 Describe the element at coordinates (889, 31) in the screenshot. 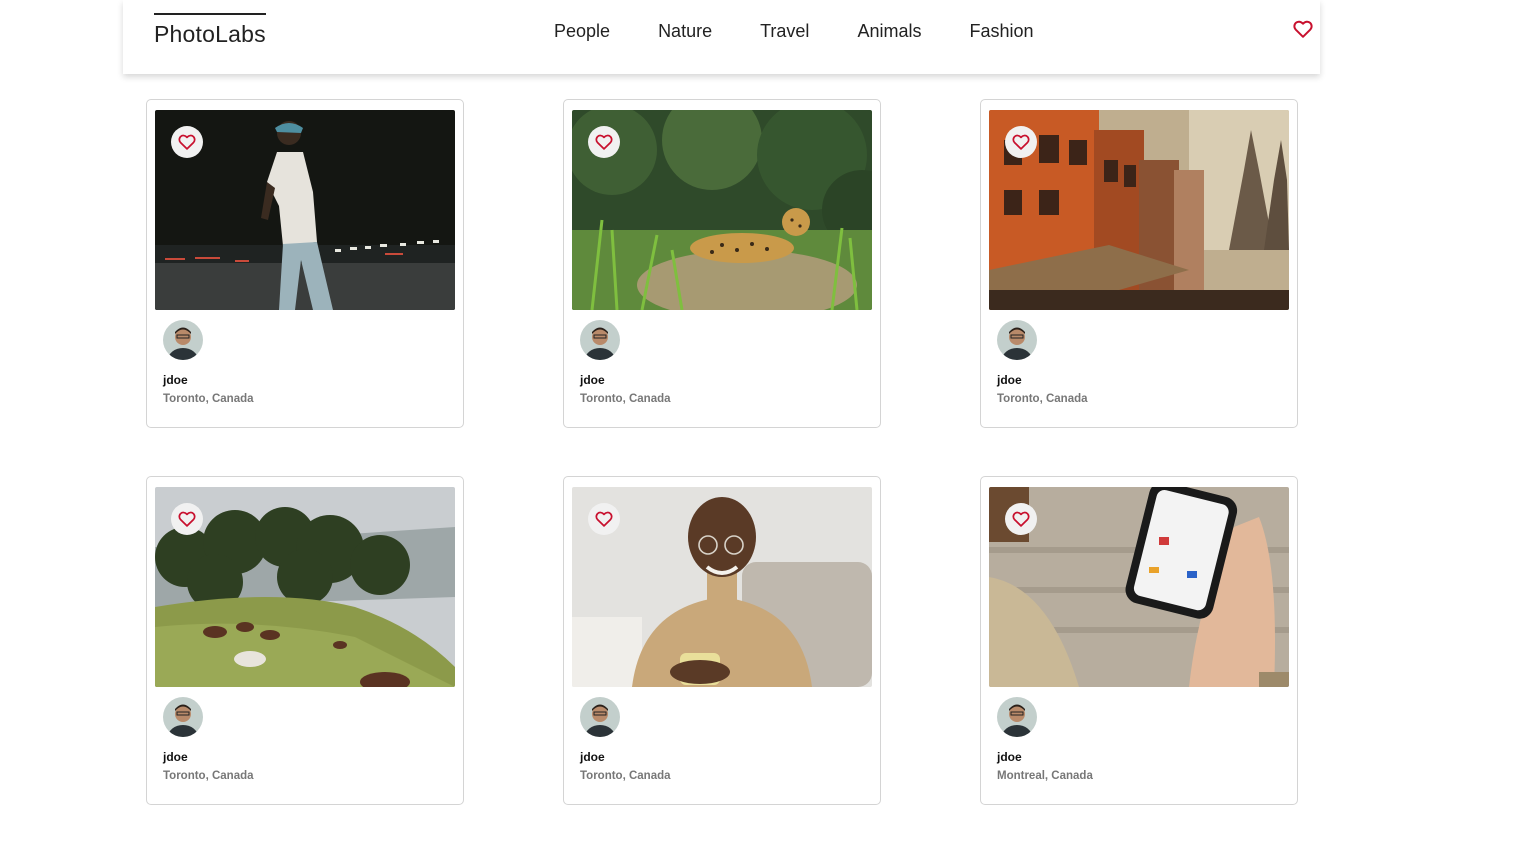

I see `topic-animals: Animals` at that location.